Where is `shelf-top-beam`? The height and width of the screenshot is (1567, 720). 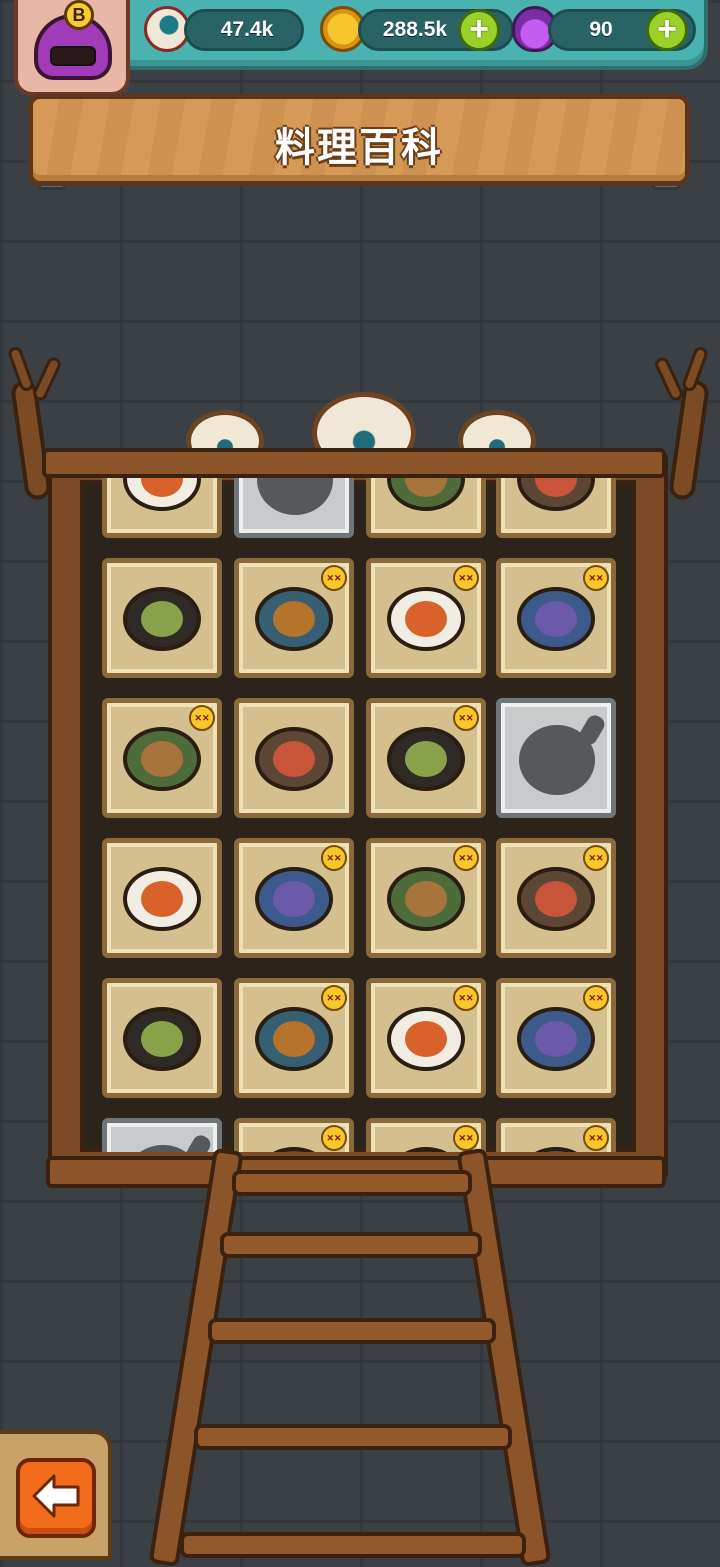 shelf-top-beam is located at coordinates (354, 463).